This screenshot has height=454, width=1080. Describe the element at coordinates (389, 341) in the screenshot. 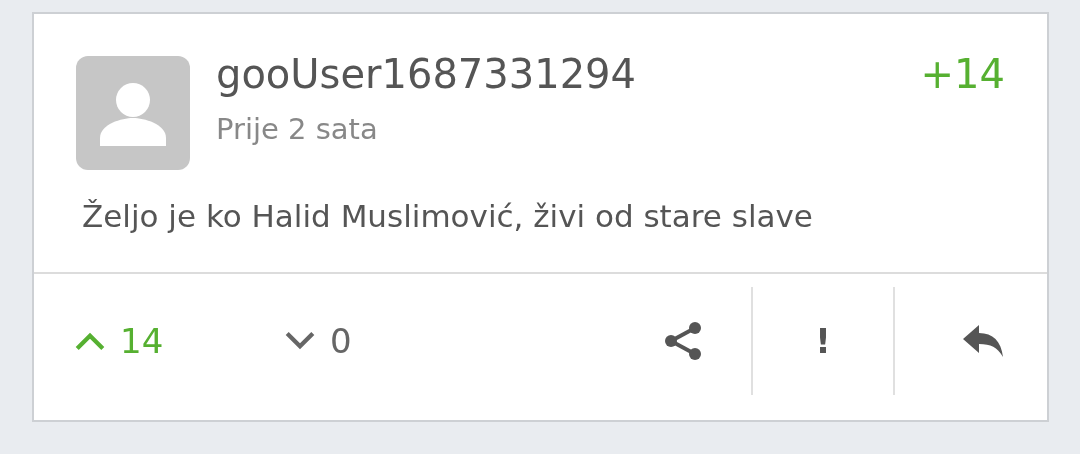

I see `downvote-button: 0` at that location.